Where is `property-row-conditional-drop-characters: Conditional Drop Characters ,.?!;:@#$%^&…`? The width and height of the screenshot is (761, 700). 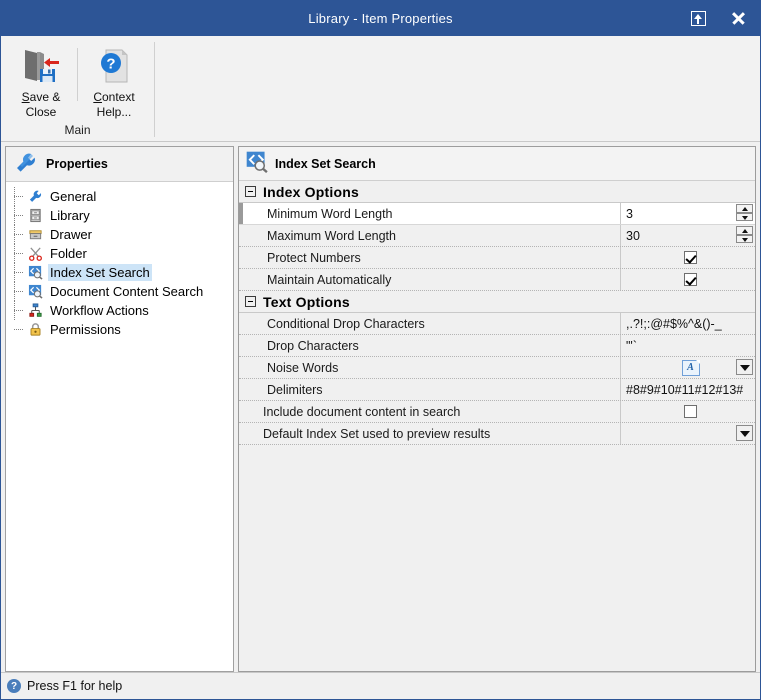
property-row-conditional-drop-characters: Conditional Drop Characters ,.?!;:@#$%^&… is located at coordinates (497, 324).